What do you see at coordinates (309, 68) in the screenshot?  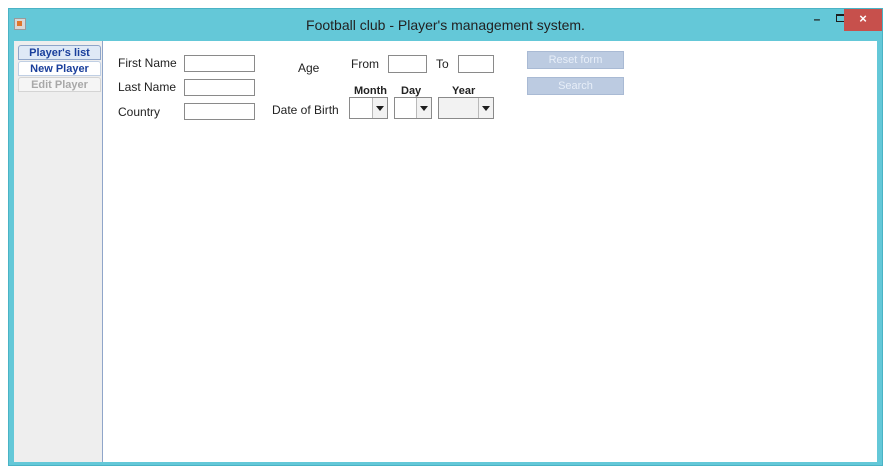 I see `age-label: Age` at bounding box center [309, 68].